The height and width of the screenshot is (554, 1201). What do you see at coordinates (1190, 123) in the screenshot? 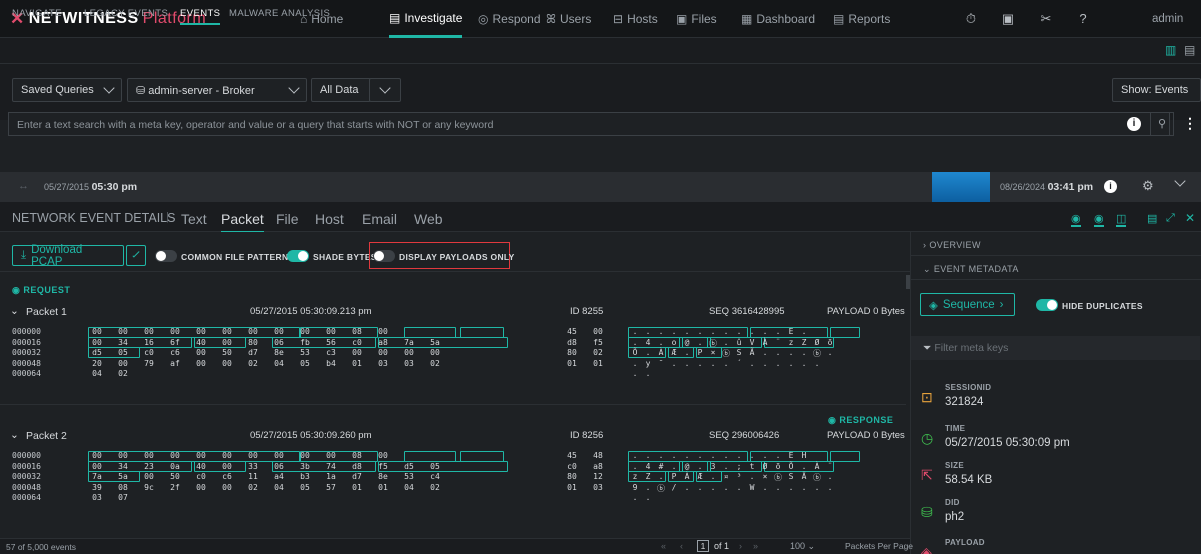
I see `more-options-icon: ⋮` at bounding box center [1190, 123].